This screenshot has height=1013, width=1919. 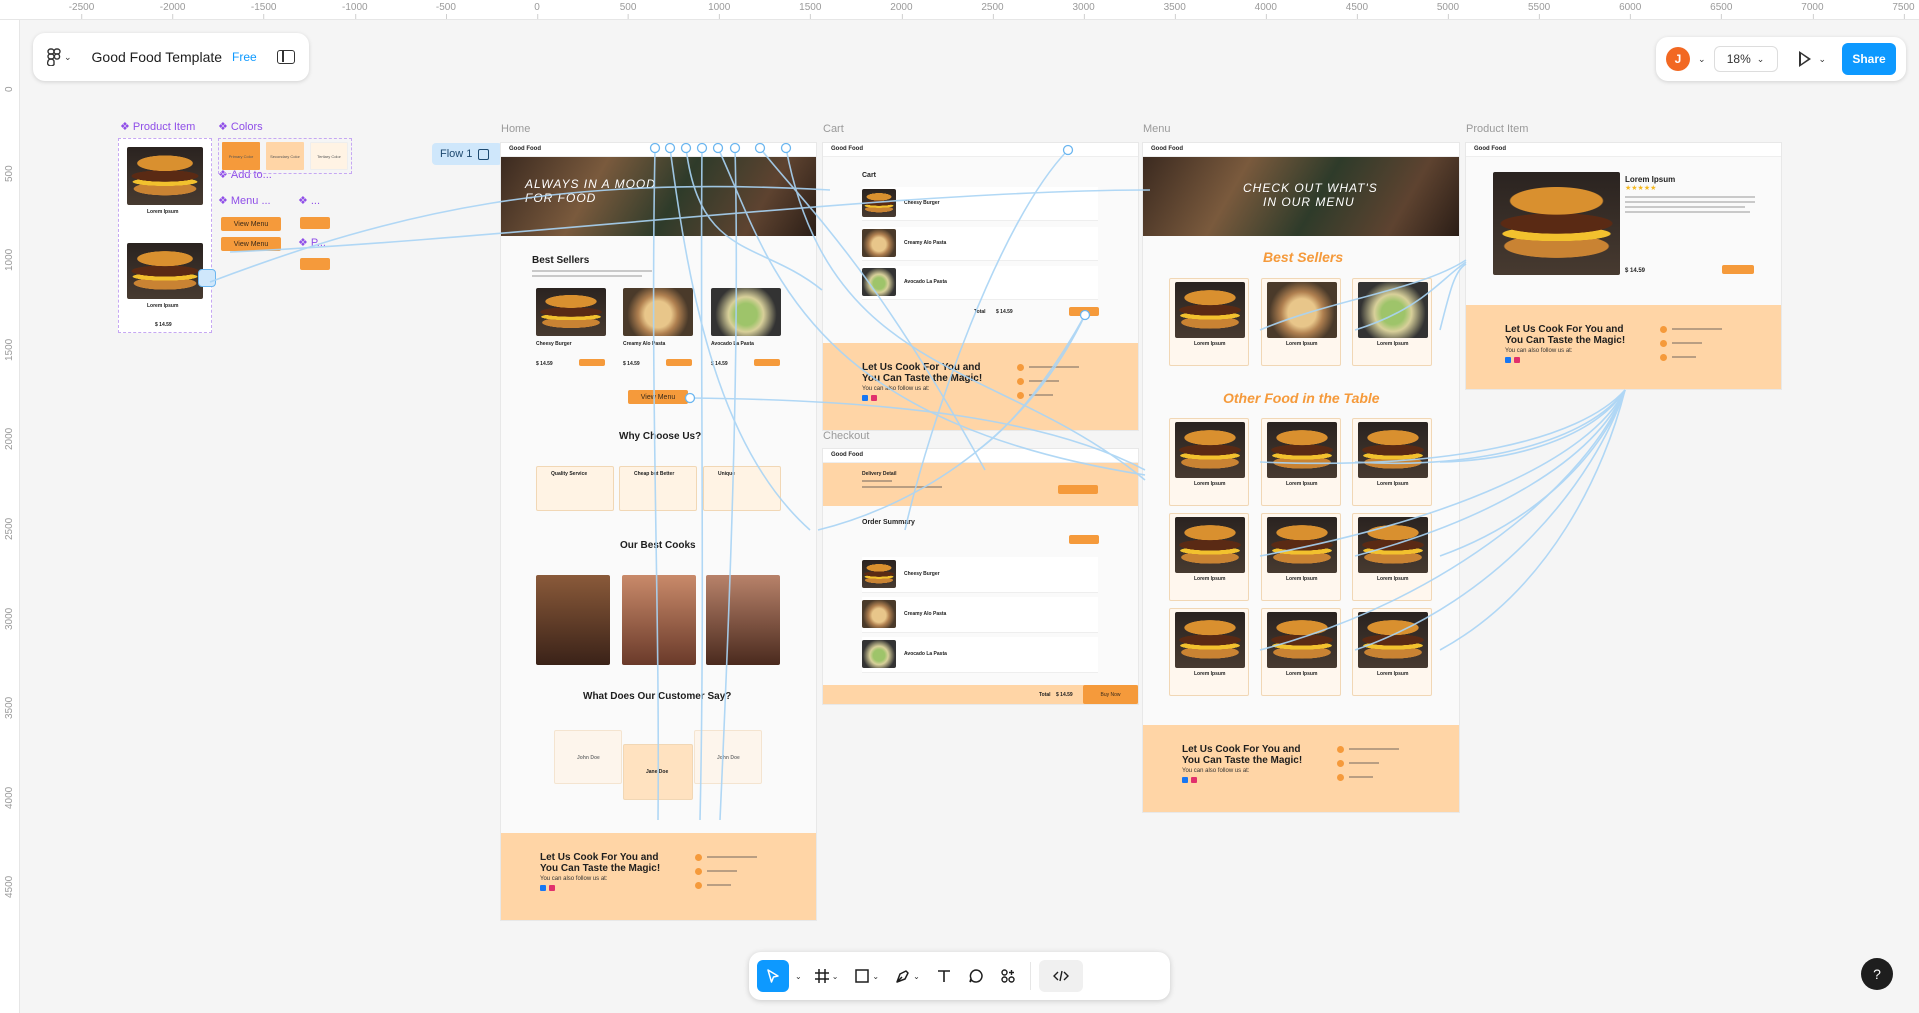 I want to click on plan-badge: Free, so click(x=244, y=57).